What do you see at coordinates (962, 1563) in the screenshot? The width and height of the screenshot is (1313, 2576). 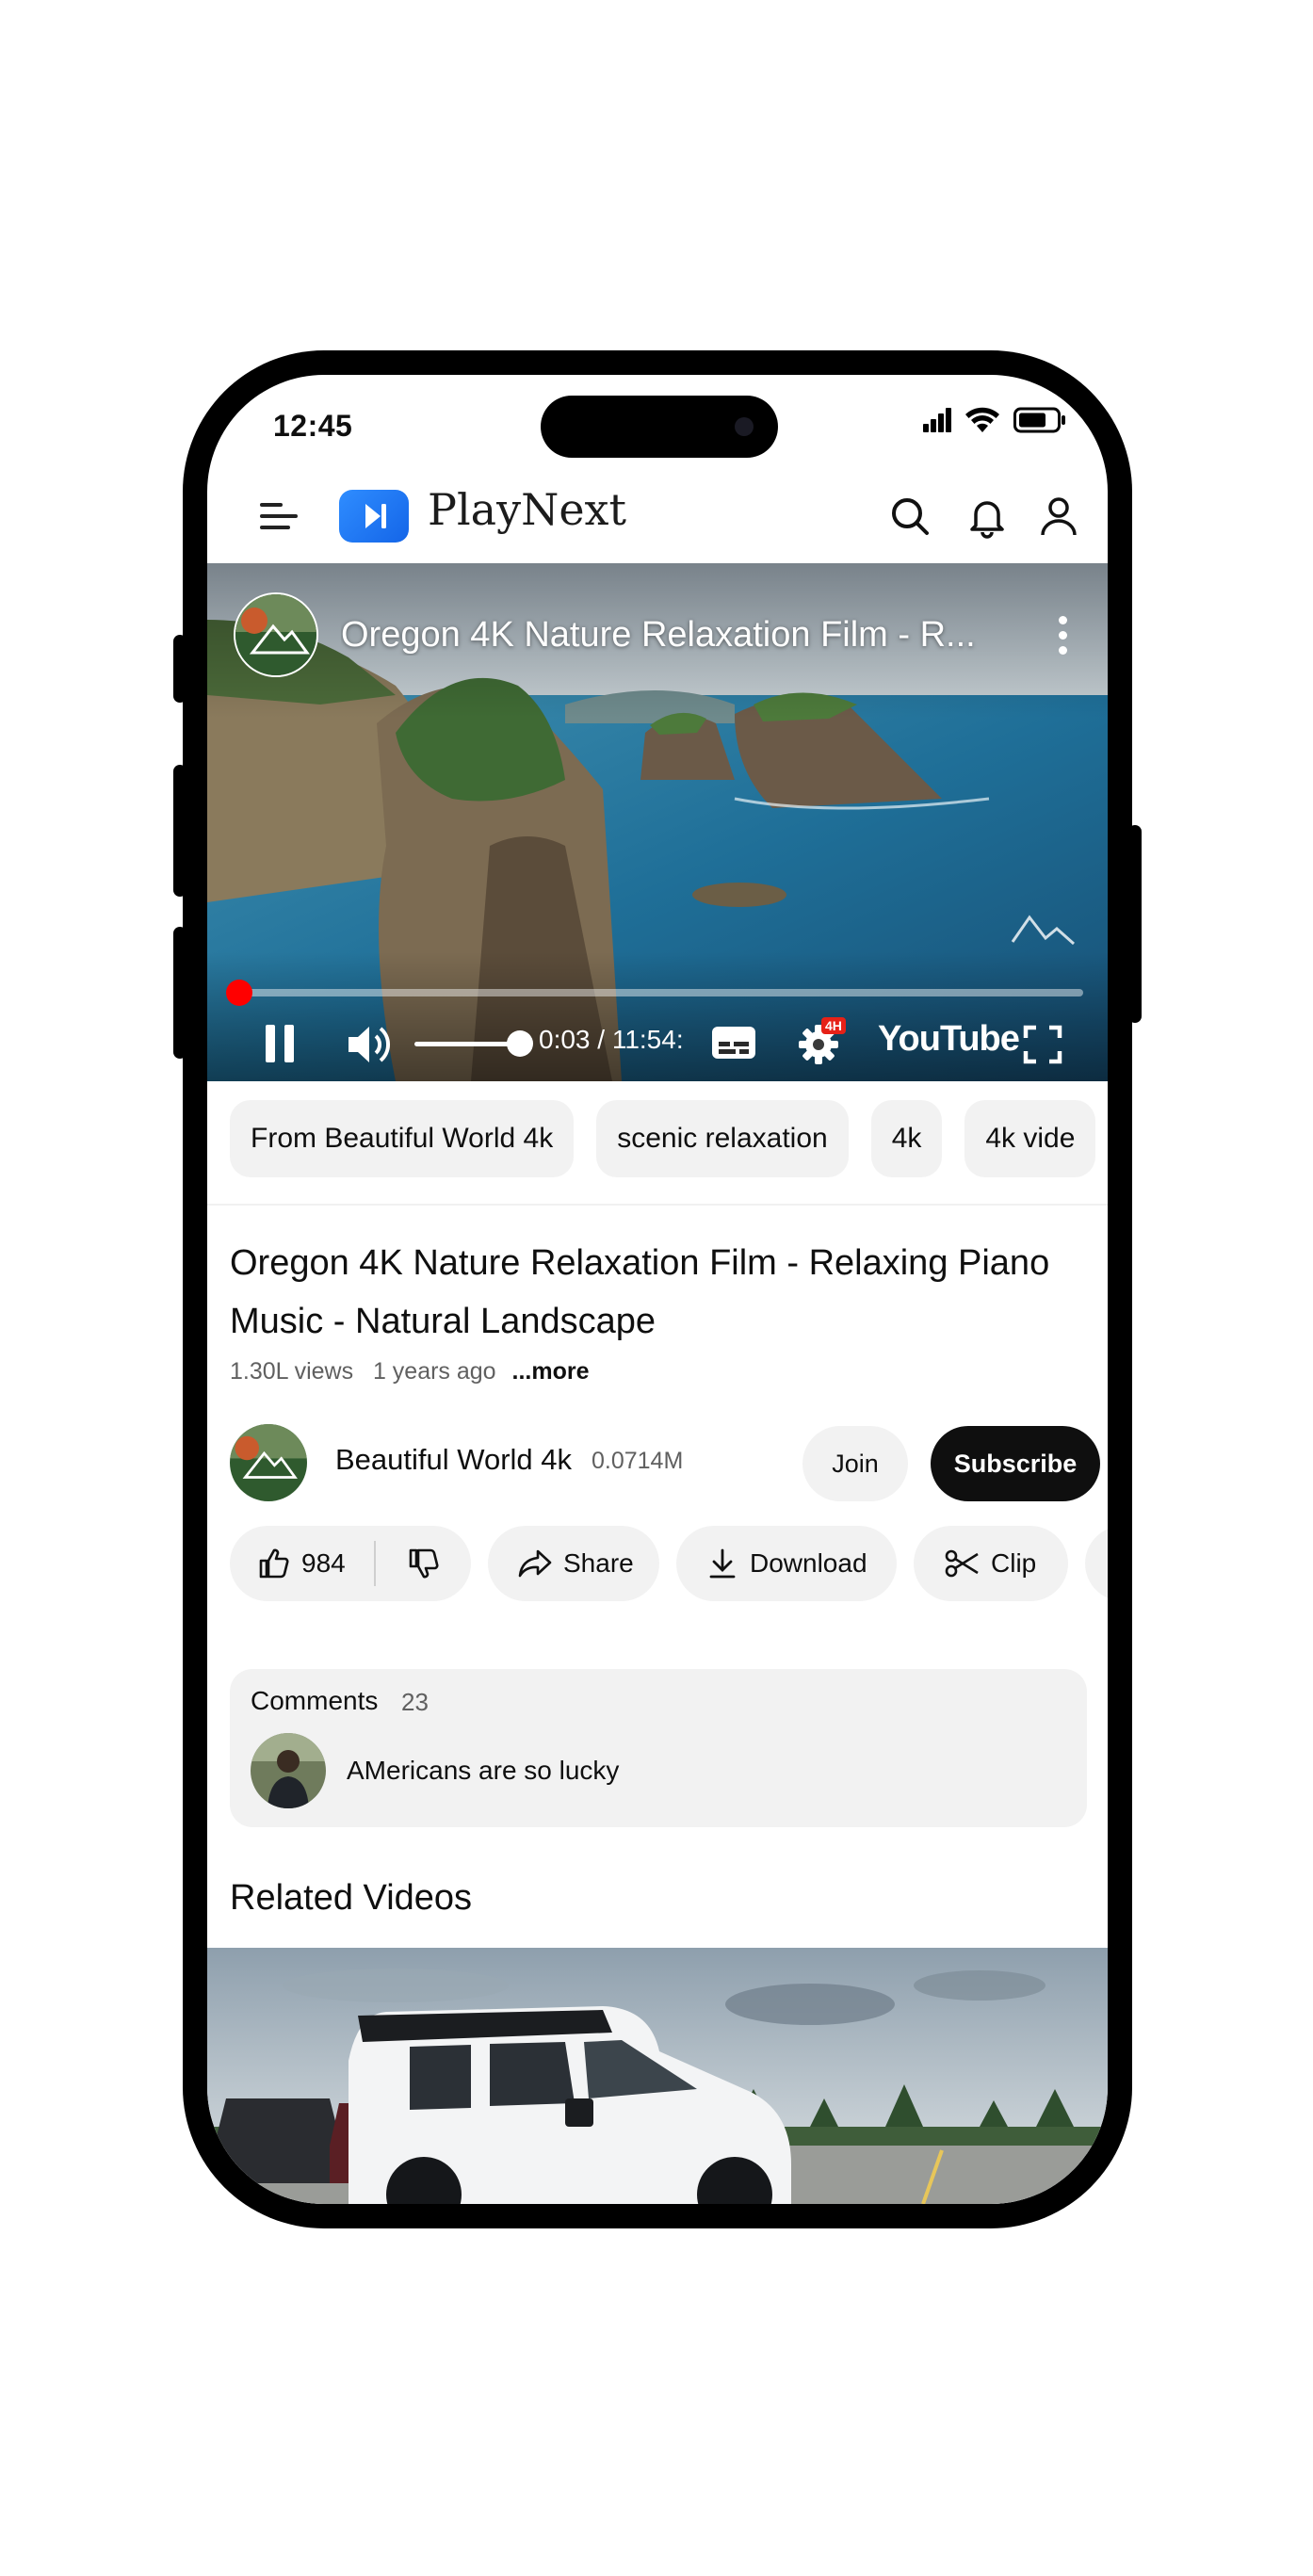 I see `scissors-icon` at bounding box center [962, 1563].